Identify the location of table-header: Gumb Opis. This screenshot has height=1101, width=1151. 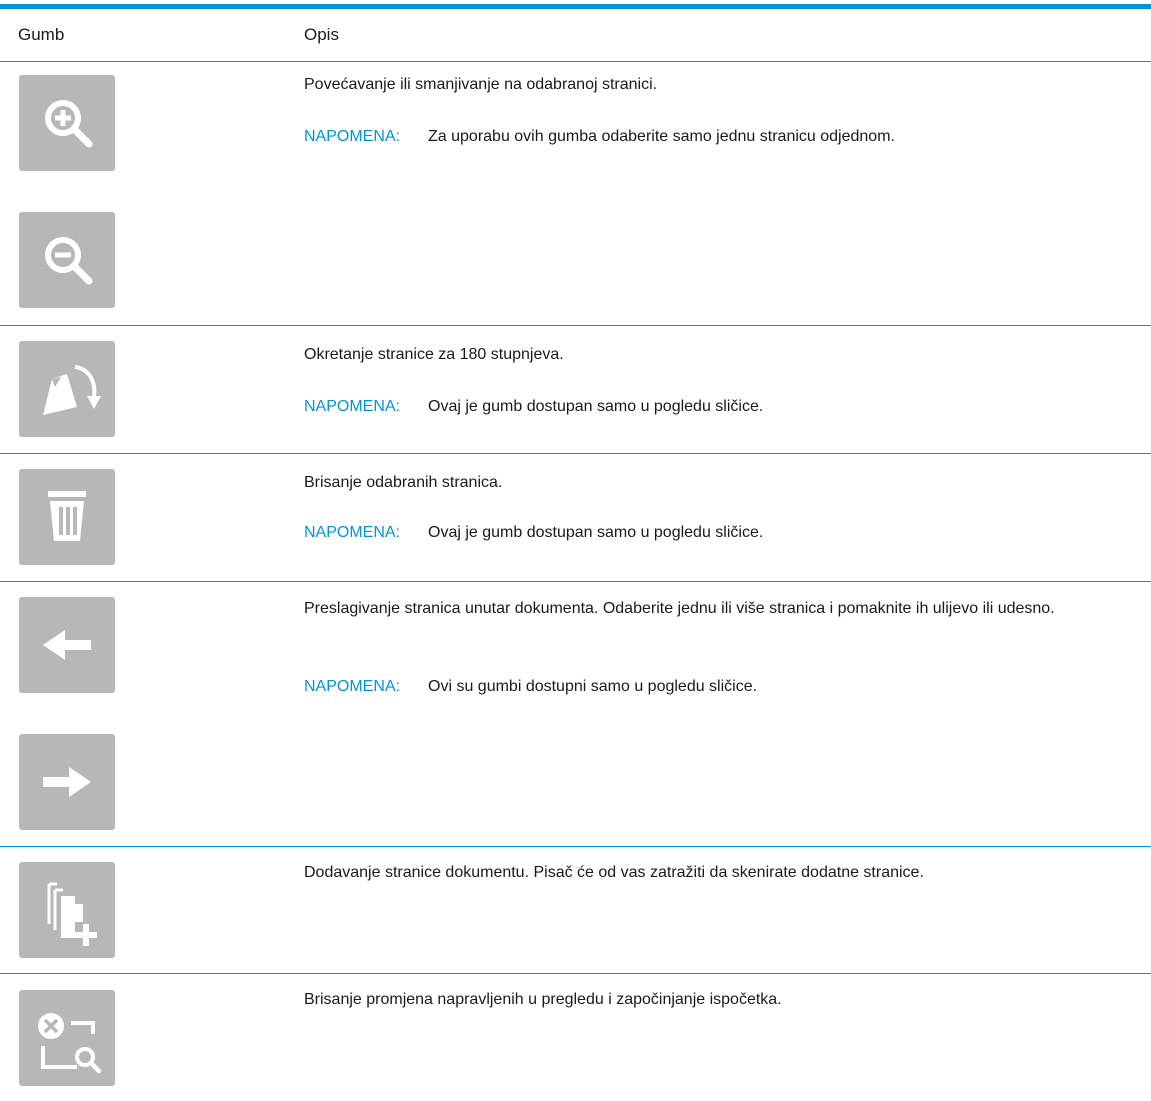
(575, 35).